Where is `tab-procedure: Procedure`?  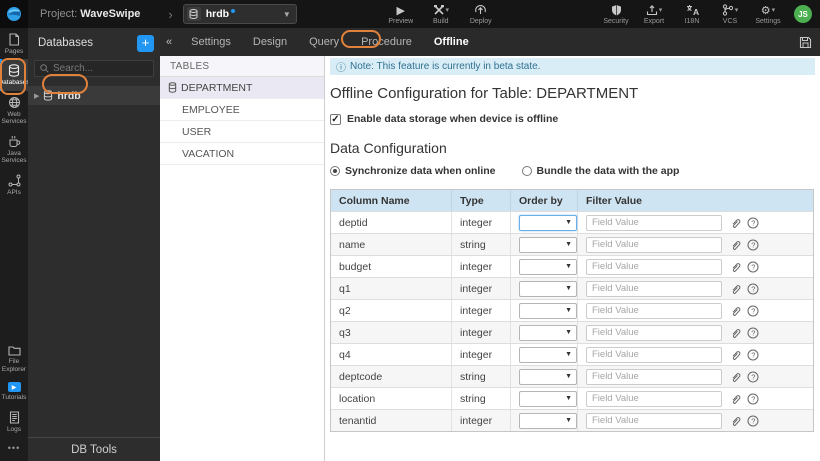
tab-procedure: Procedure is located at coordinates (386, 42).